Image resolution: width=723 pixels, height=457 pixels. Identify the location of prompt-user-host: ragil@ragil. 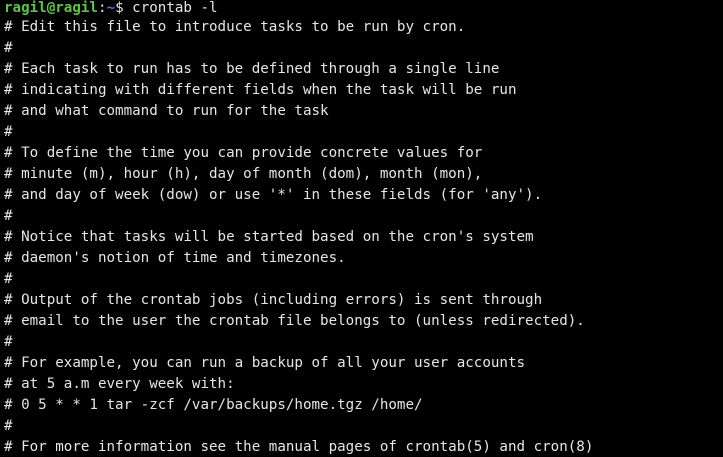
(51, 8).